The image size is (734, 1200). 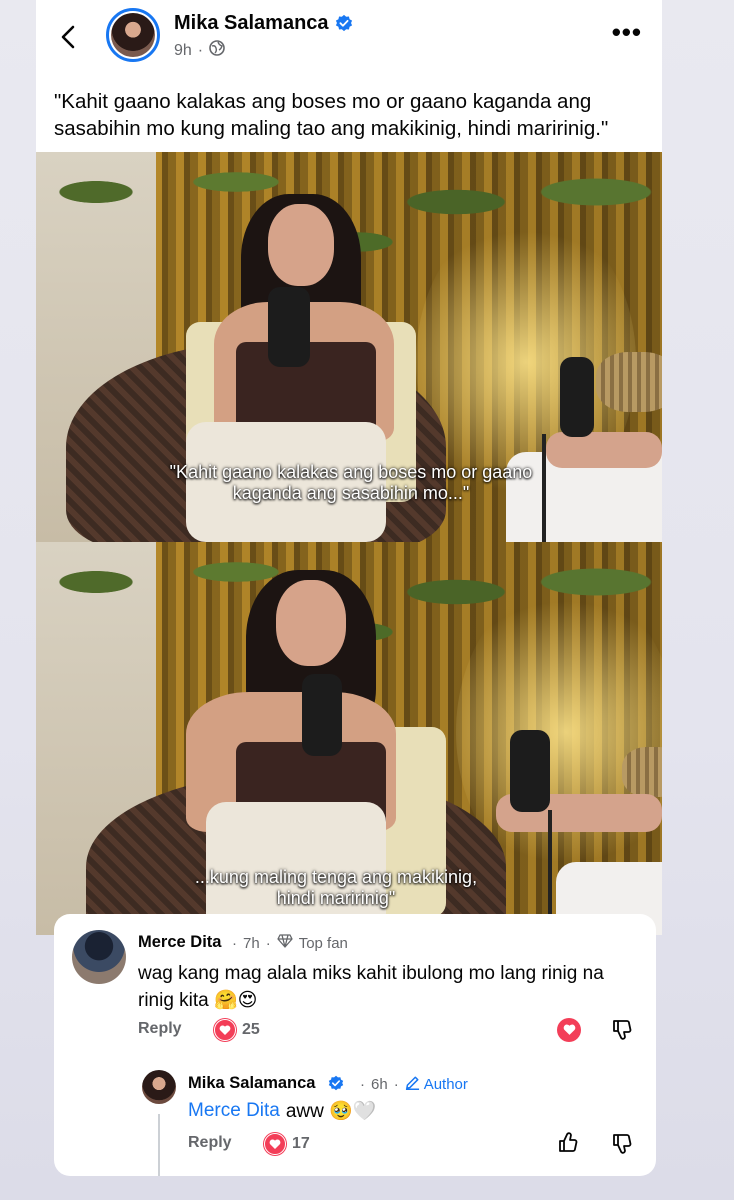 I want to click on reply-reply-button: Reply, so click(x=210, y=1143).